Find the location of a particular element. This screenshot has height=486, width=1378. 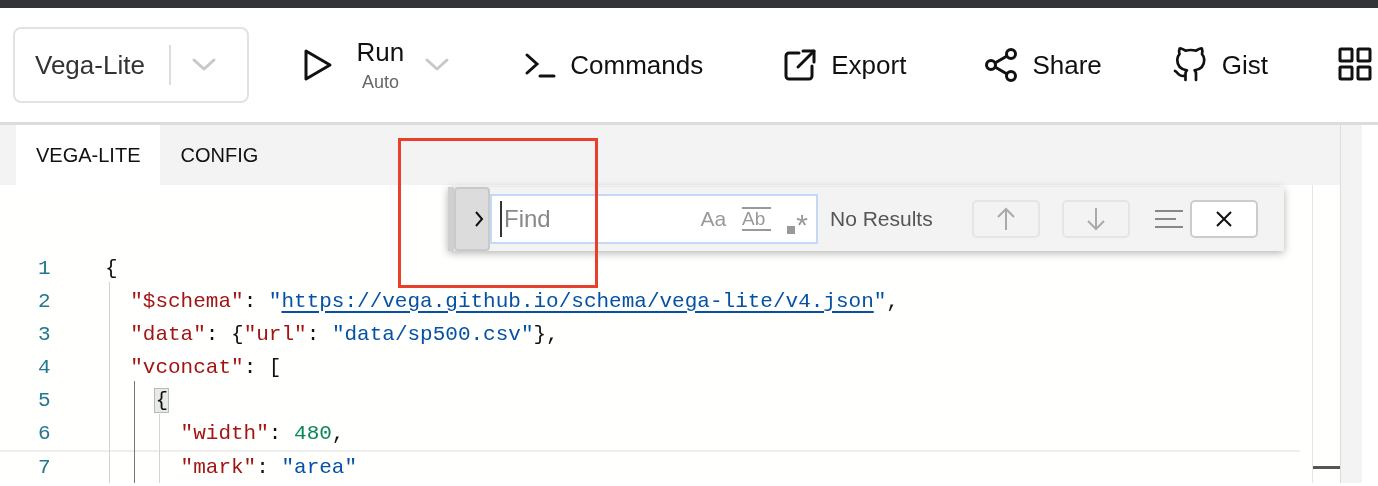

mode-select: Vega-Lite is located at coordinates (131, 65).